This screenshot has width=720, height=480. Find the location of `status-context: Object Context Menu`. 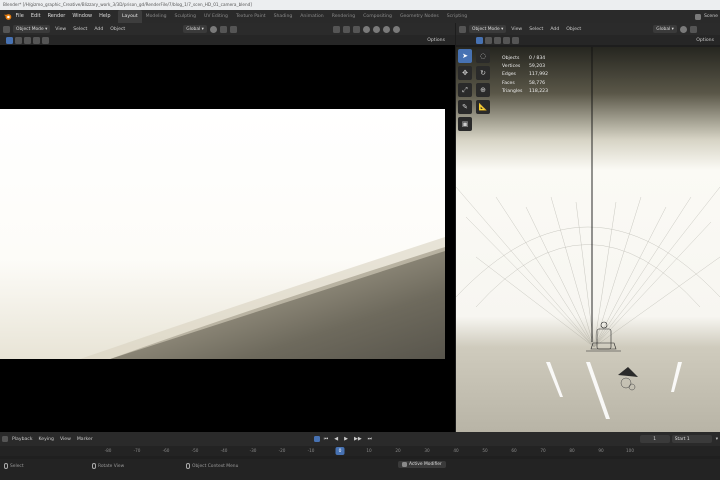

status-context: Object Context Menu is located at coordinates (212, 466).